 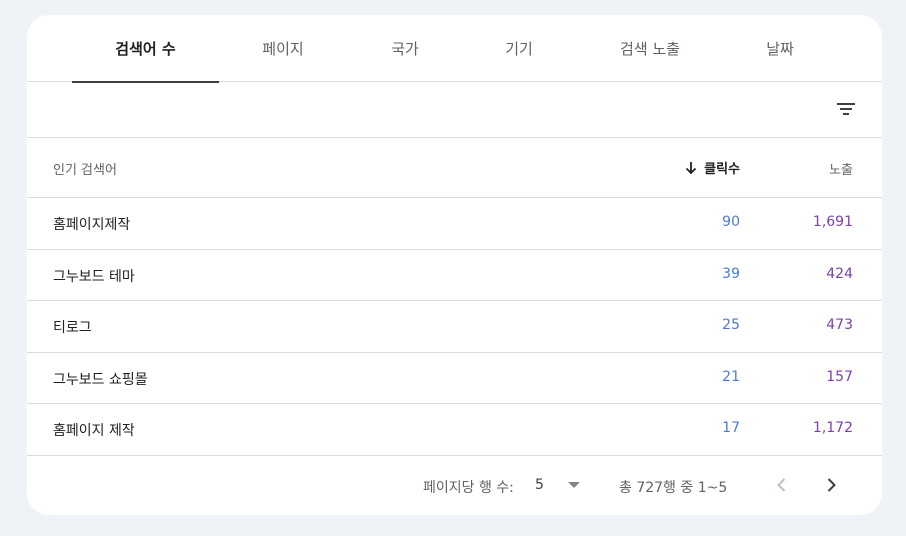 I want to click on query-cell: 홈페이지 제작, so click(x=94, y=431).